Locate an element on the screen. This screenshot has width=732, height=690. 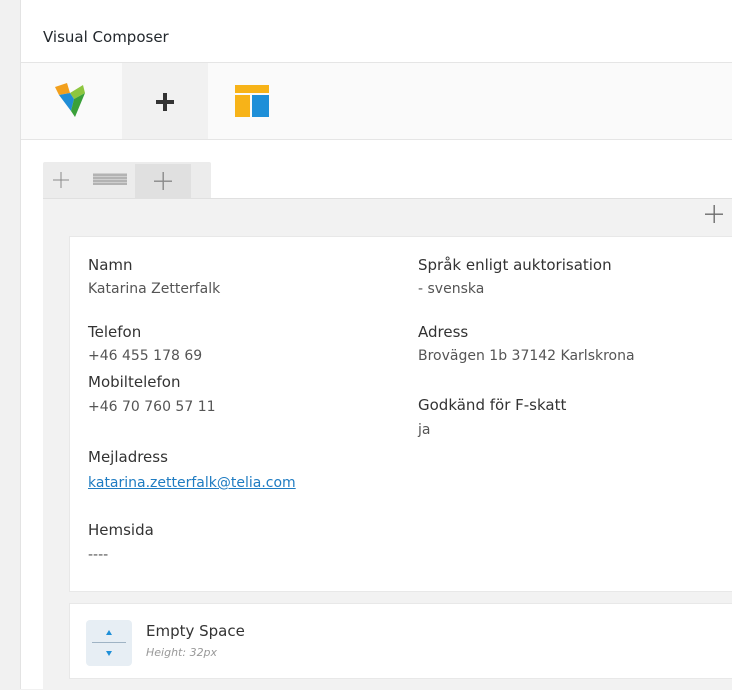
row-controls is located at coordinates (127, 180).